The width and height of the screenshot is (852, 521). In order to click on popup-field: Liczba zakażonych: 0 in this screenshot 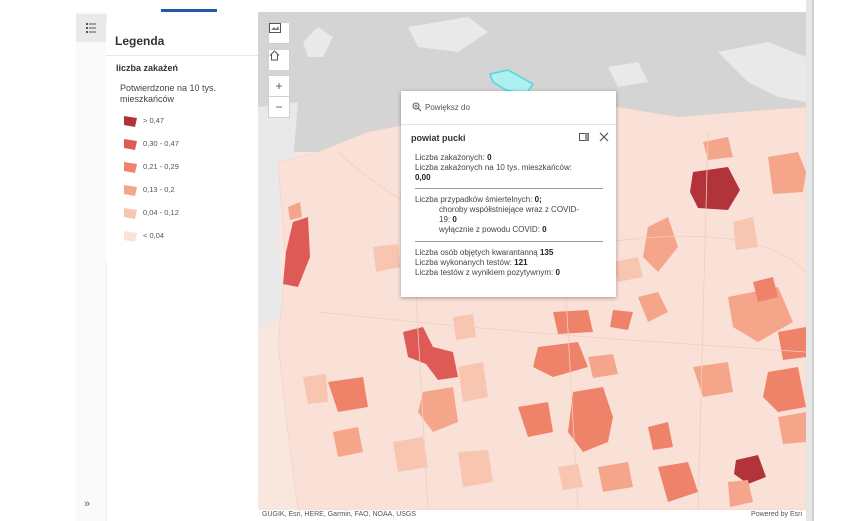, I will do `click(453, 157)`.